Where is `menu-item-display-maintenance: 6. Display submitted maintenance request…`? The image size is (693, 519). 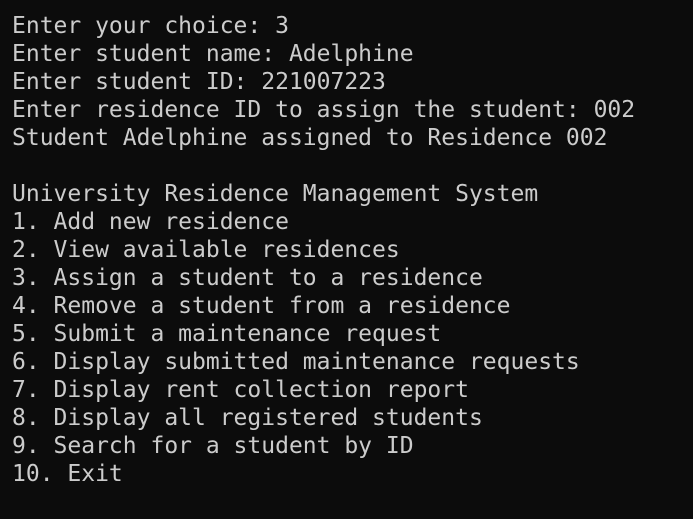
menu-item-display-maintenance: 6. Display submitted maintenance request… is located at coordinates (296, 362).